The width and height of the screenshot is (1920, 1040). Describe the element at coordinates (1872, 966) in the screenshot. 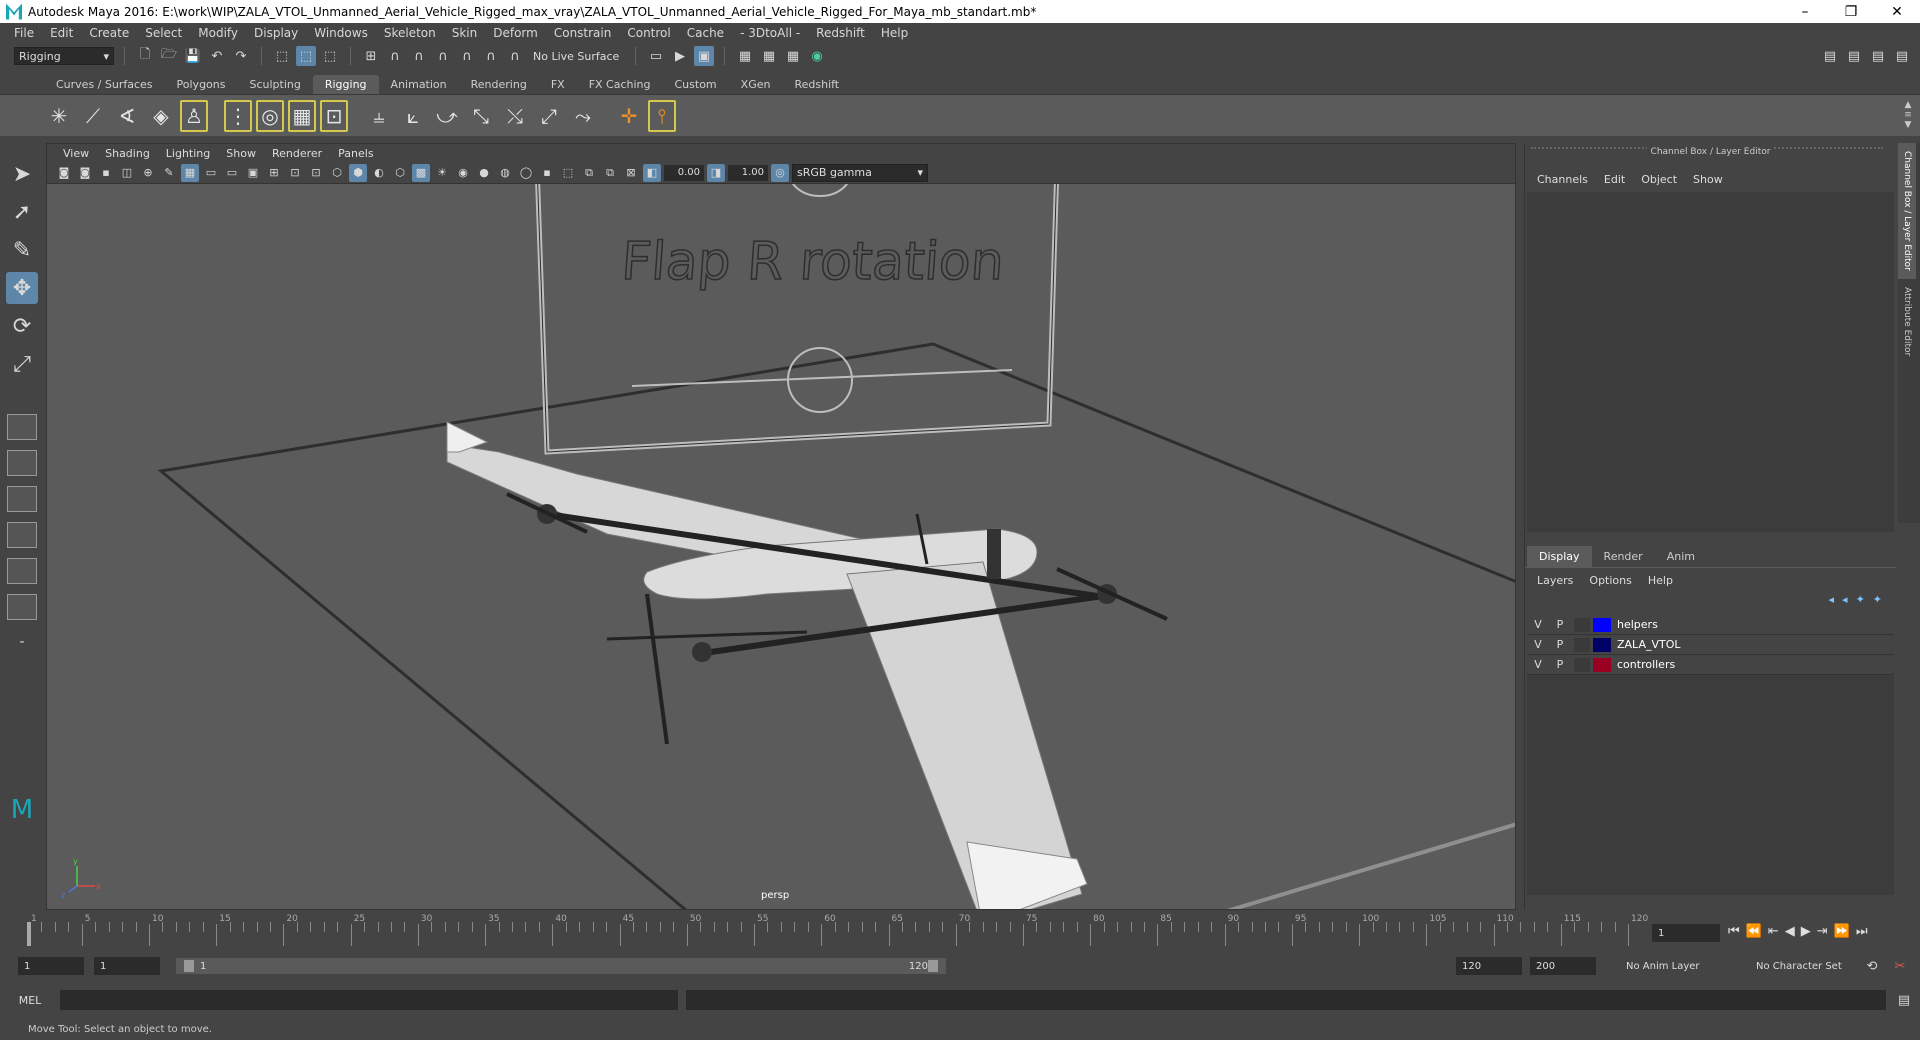

I see `auto-key-icon: ⟲` at that location.